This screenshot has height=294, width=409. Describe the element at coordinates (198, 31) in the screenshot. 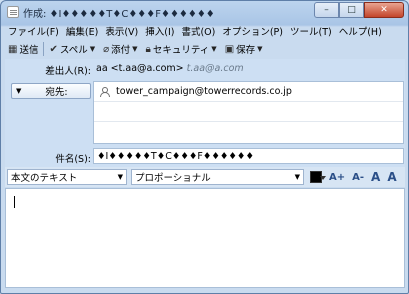

I see `menu-format: 書式(O)` at that location.